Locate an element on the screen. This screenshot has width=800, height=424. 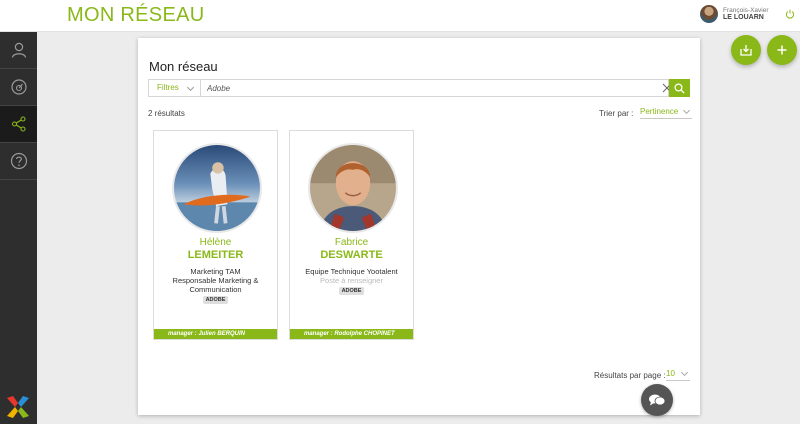
filters-dropdown: Filtres is located at coordinates (175, 88).